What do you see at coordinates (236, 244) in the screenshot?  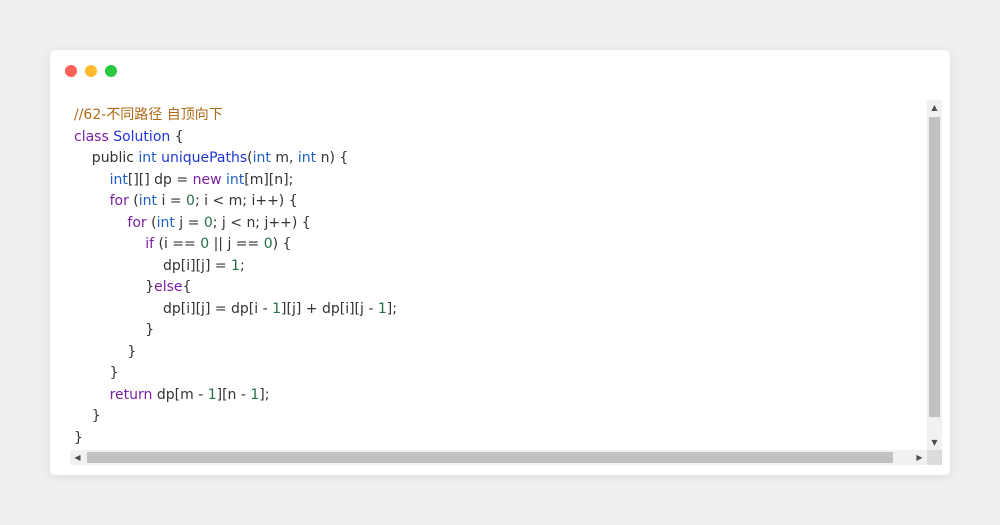 I see `code-token-default: || j ==` at bounding box center [236, 244].